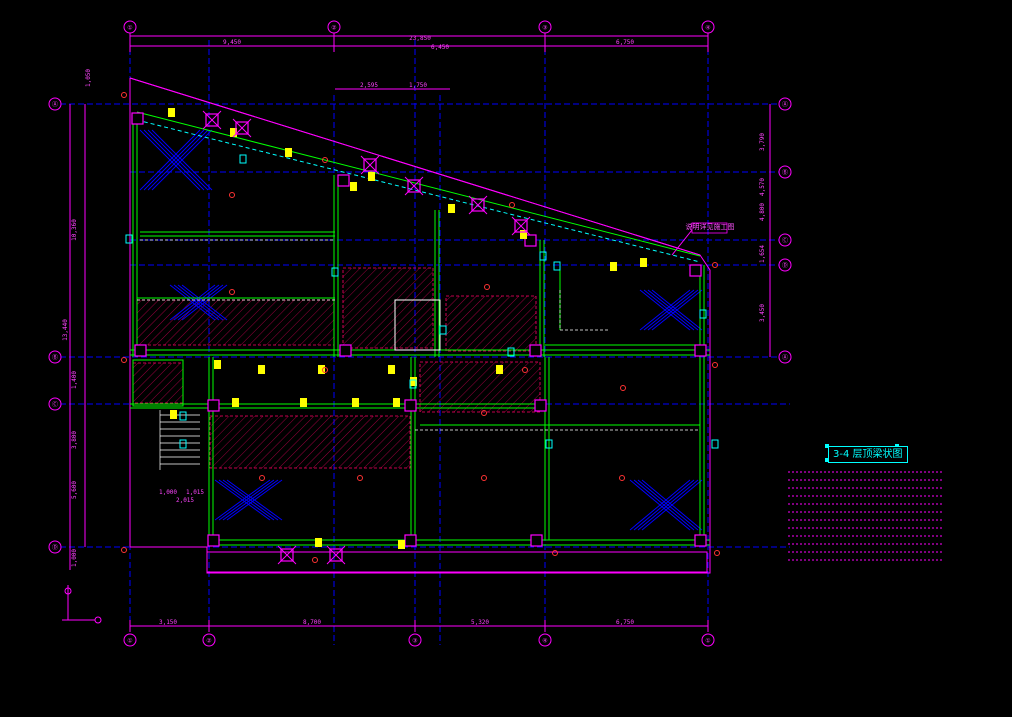 This screenshot has width=1012, height=717. What do you see at coordinates (369, 85) in the screenshot?
I see `dim-text: 2,595` at bounding box center [369, 85].